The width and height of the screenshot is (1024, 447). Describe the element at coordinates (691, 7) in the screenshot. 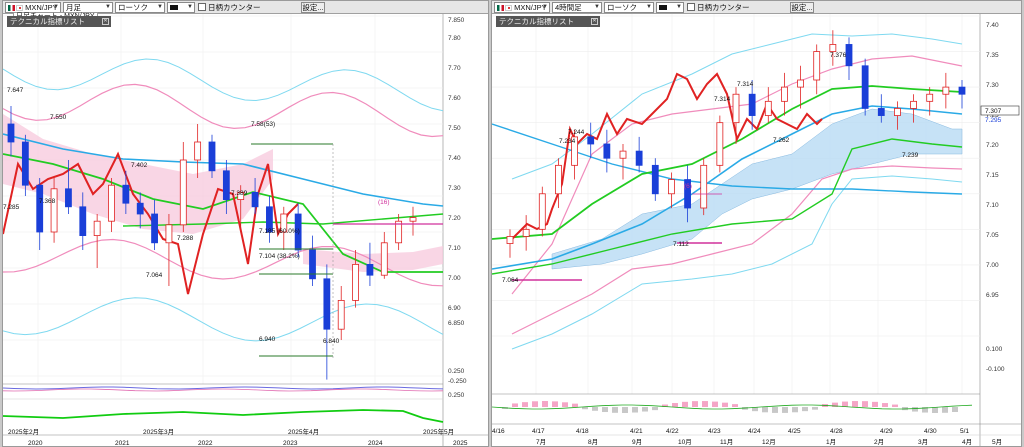

I see `right-counter-checkbox` at that location.